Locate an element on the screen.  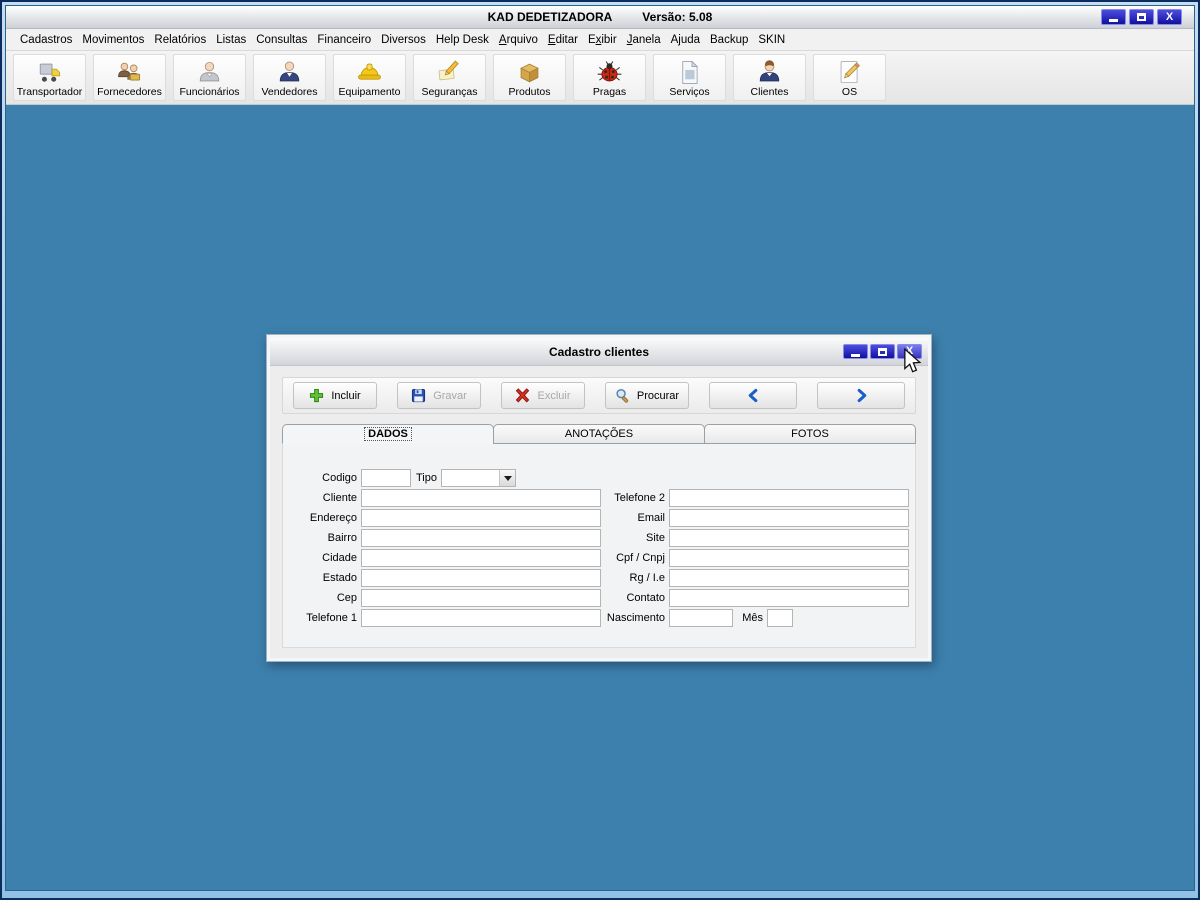
form-row: Rg / I.e is located at coordinates (757, 578).